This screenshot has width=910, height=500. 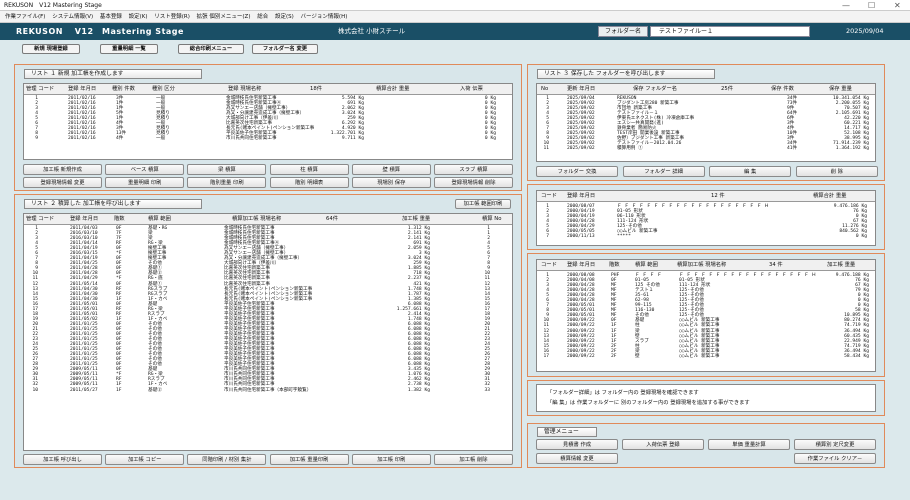 I want to click on menu-item: システム情報(V), so click(x=72, y=17).